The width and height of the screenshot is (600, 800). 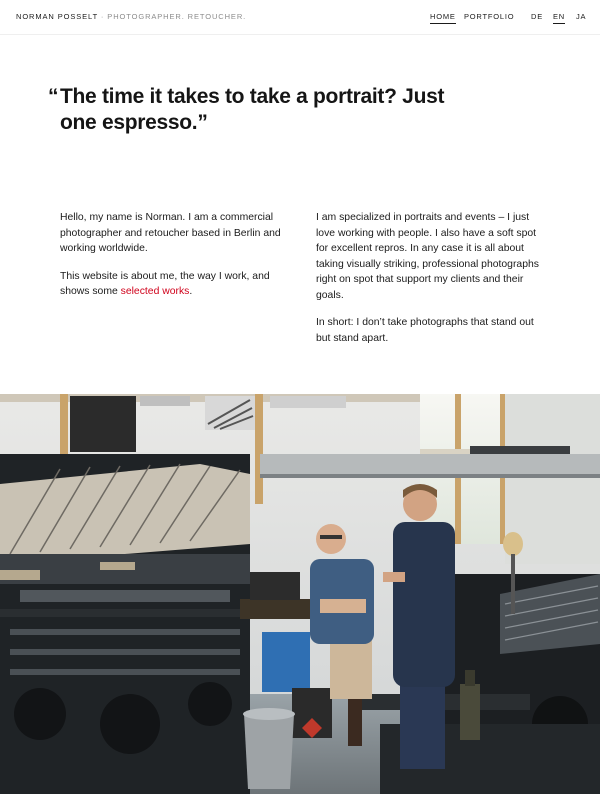 I want to click on intro-text-end: ., so click(x=191, y=291).